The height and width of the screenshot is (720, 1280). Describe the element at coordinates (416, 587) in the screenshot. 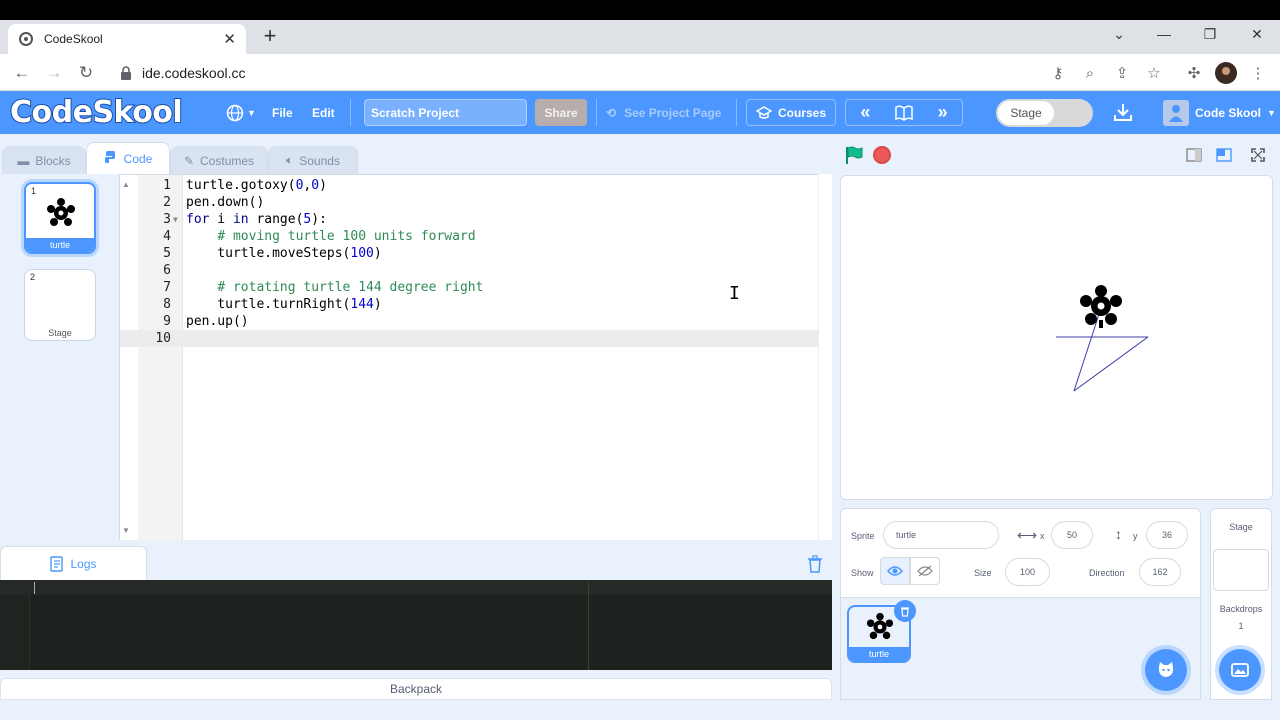

I see `console-first-row` at that location.